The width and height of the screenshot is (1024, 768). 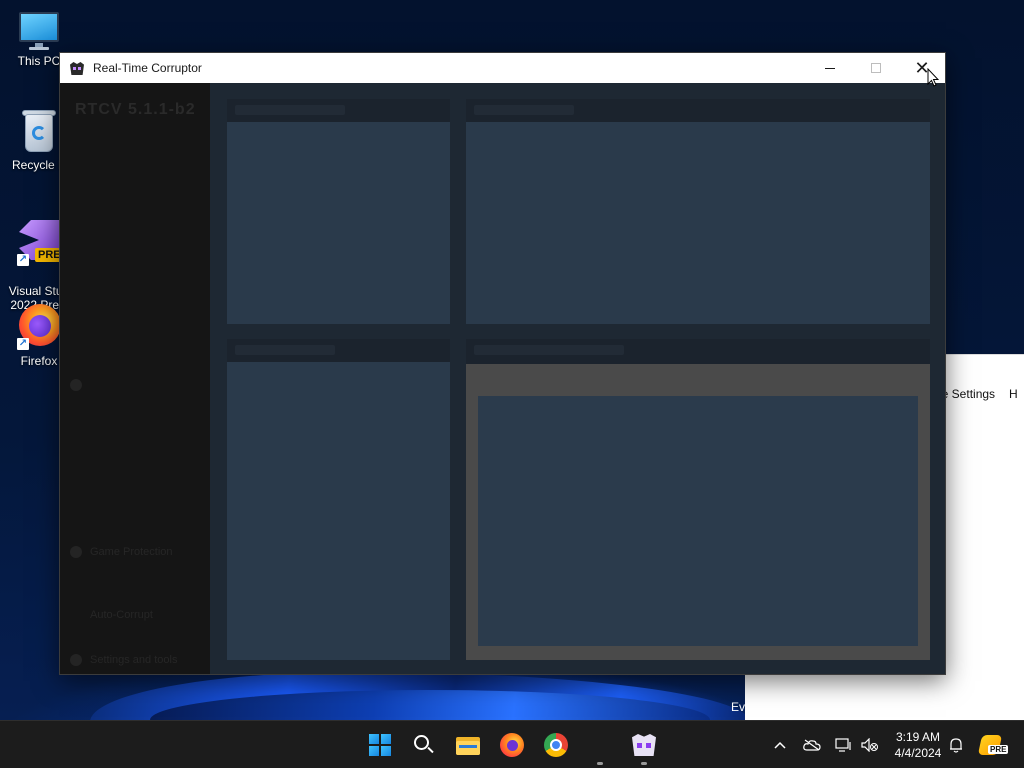 I want to click on recycle-bin-icon, so click(x=39, y=131).